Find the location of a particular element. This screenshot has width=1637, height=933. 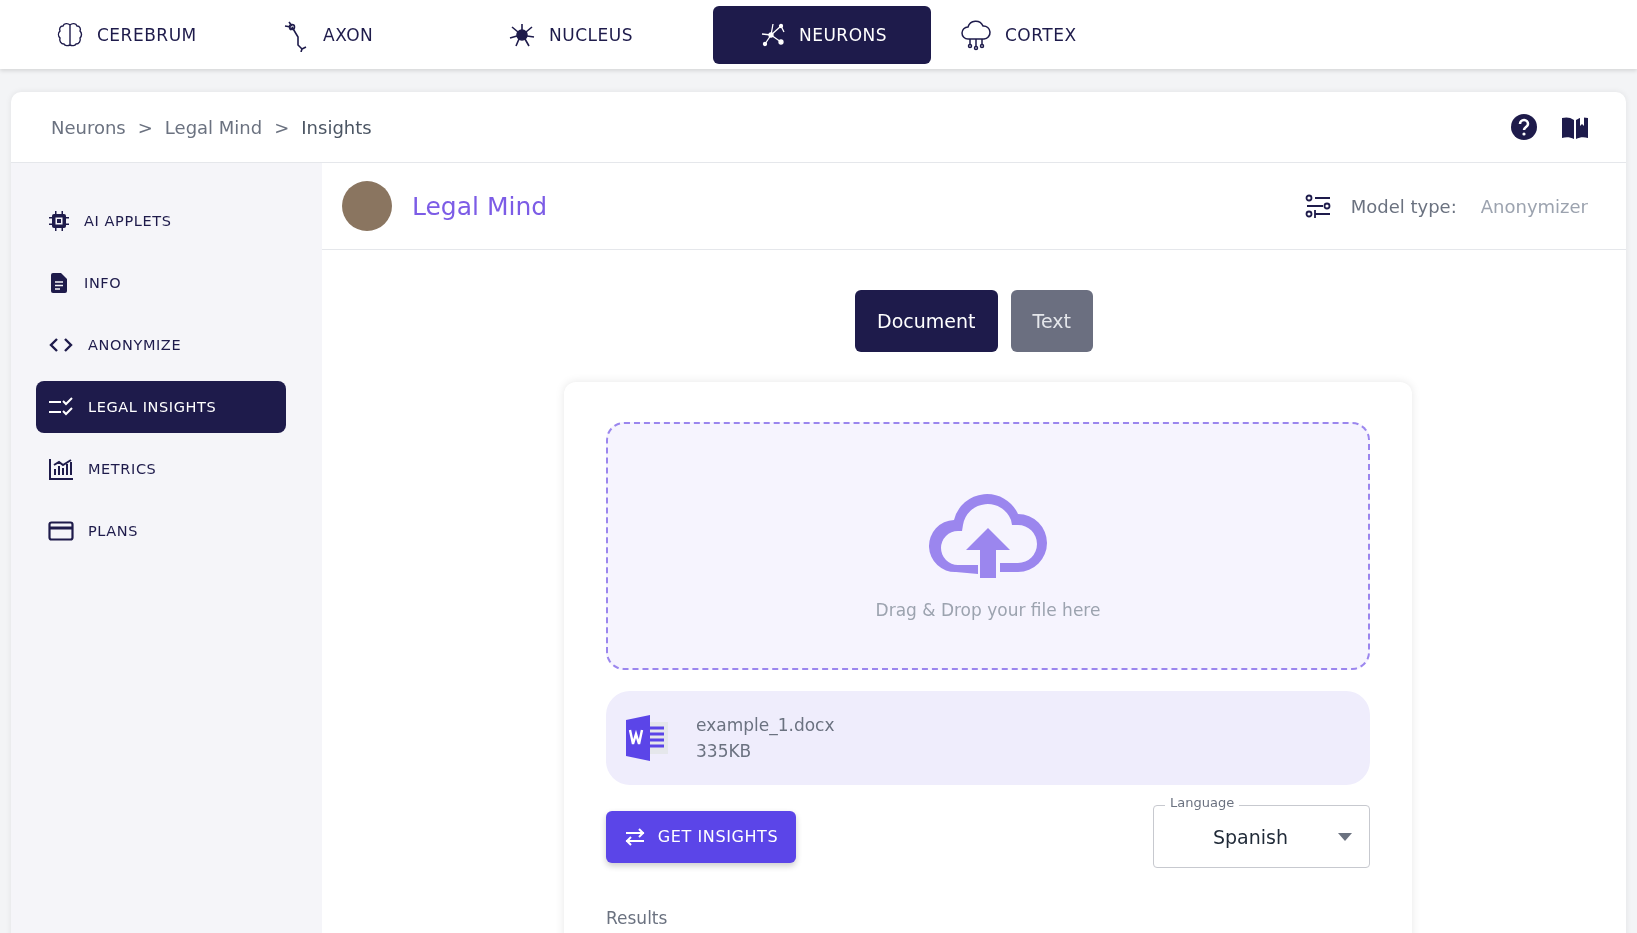

sidebar-item: METRICS is located at coordinates (161, 469).